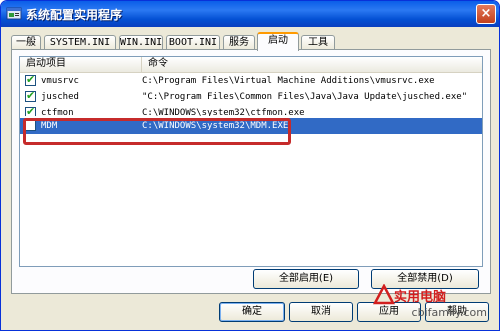 The image size is (500, 331). Describe the element at coordinates (223, 112) in the screenshot. I see `item-command: C:\WINDOWS\system32\ctfmon.exe` at that location.